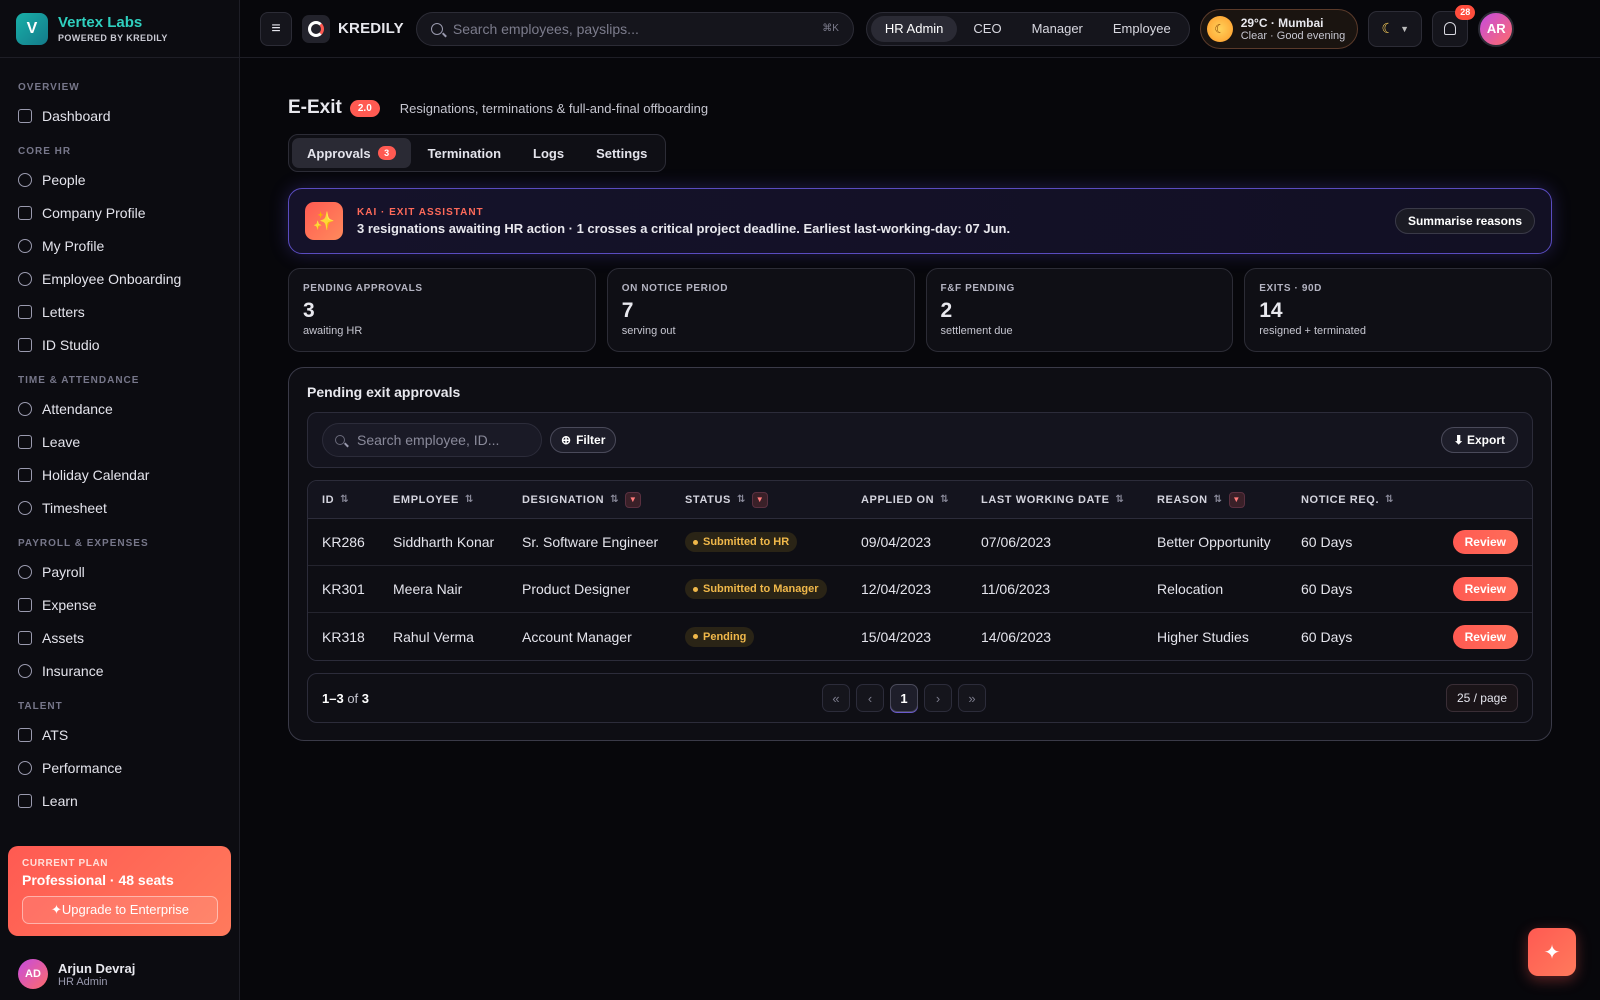  I want to click on stat-label: ON NOTICE PERIOD, so click(675, 288).